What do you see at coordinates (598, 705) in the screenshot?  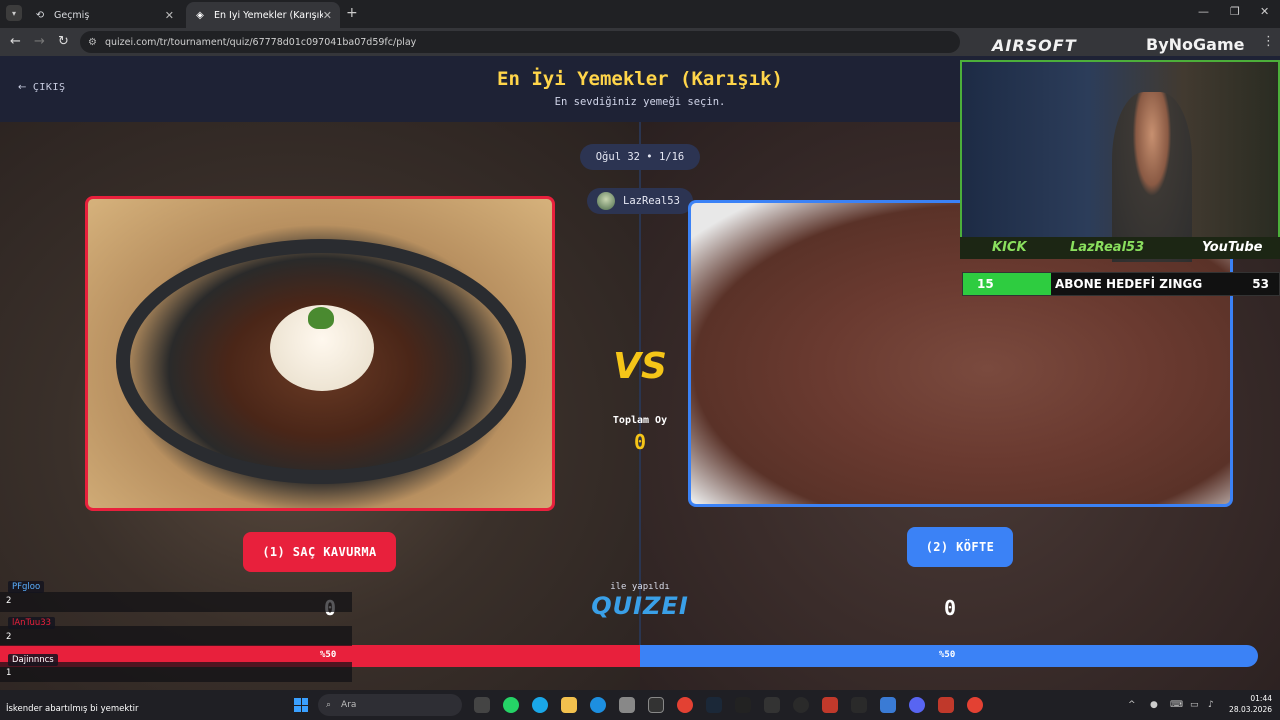 I see `edge-icon` at bounding box center [598, 705].